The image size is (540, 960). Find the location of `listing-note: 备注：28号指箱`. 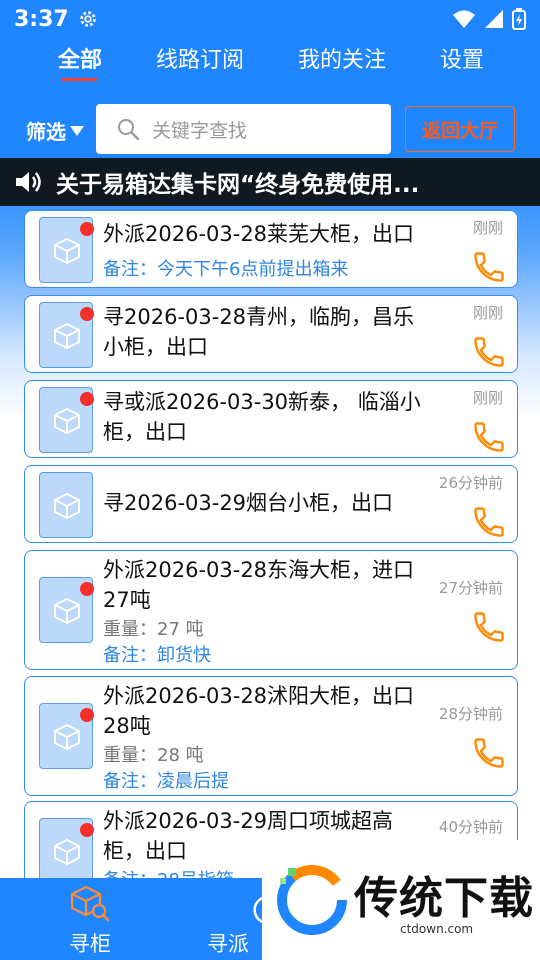

listing-note: 备注：28号指箱 is located at coordinates (168, 872).